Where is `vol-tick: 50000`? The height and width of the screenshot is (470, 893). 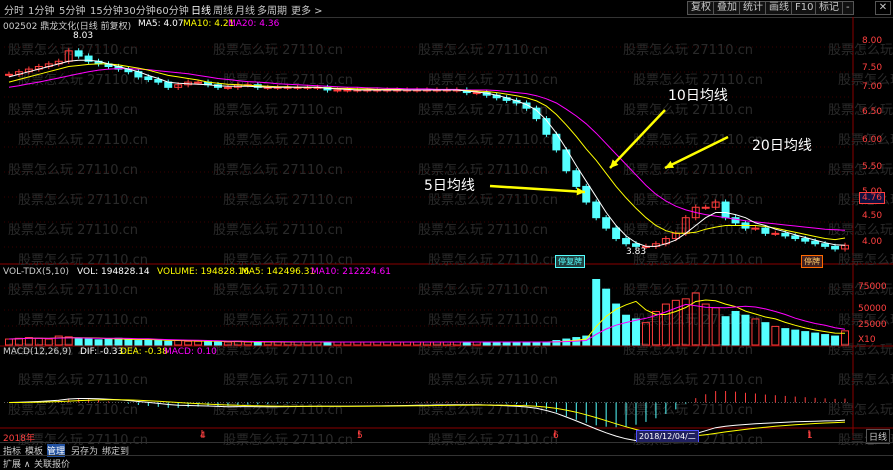 vol-tick: 50000 is located at coordinates (872, 309).